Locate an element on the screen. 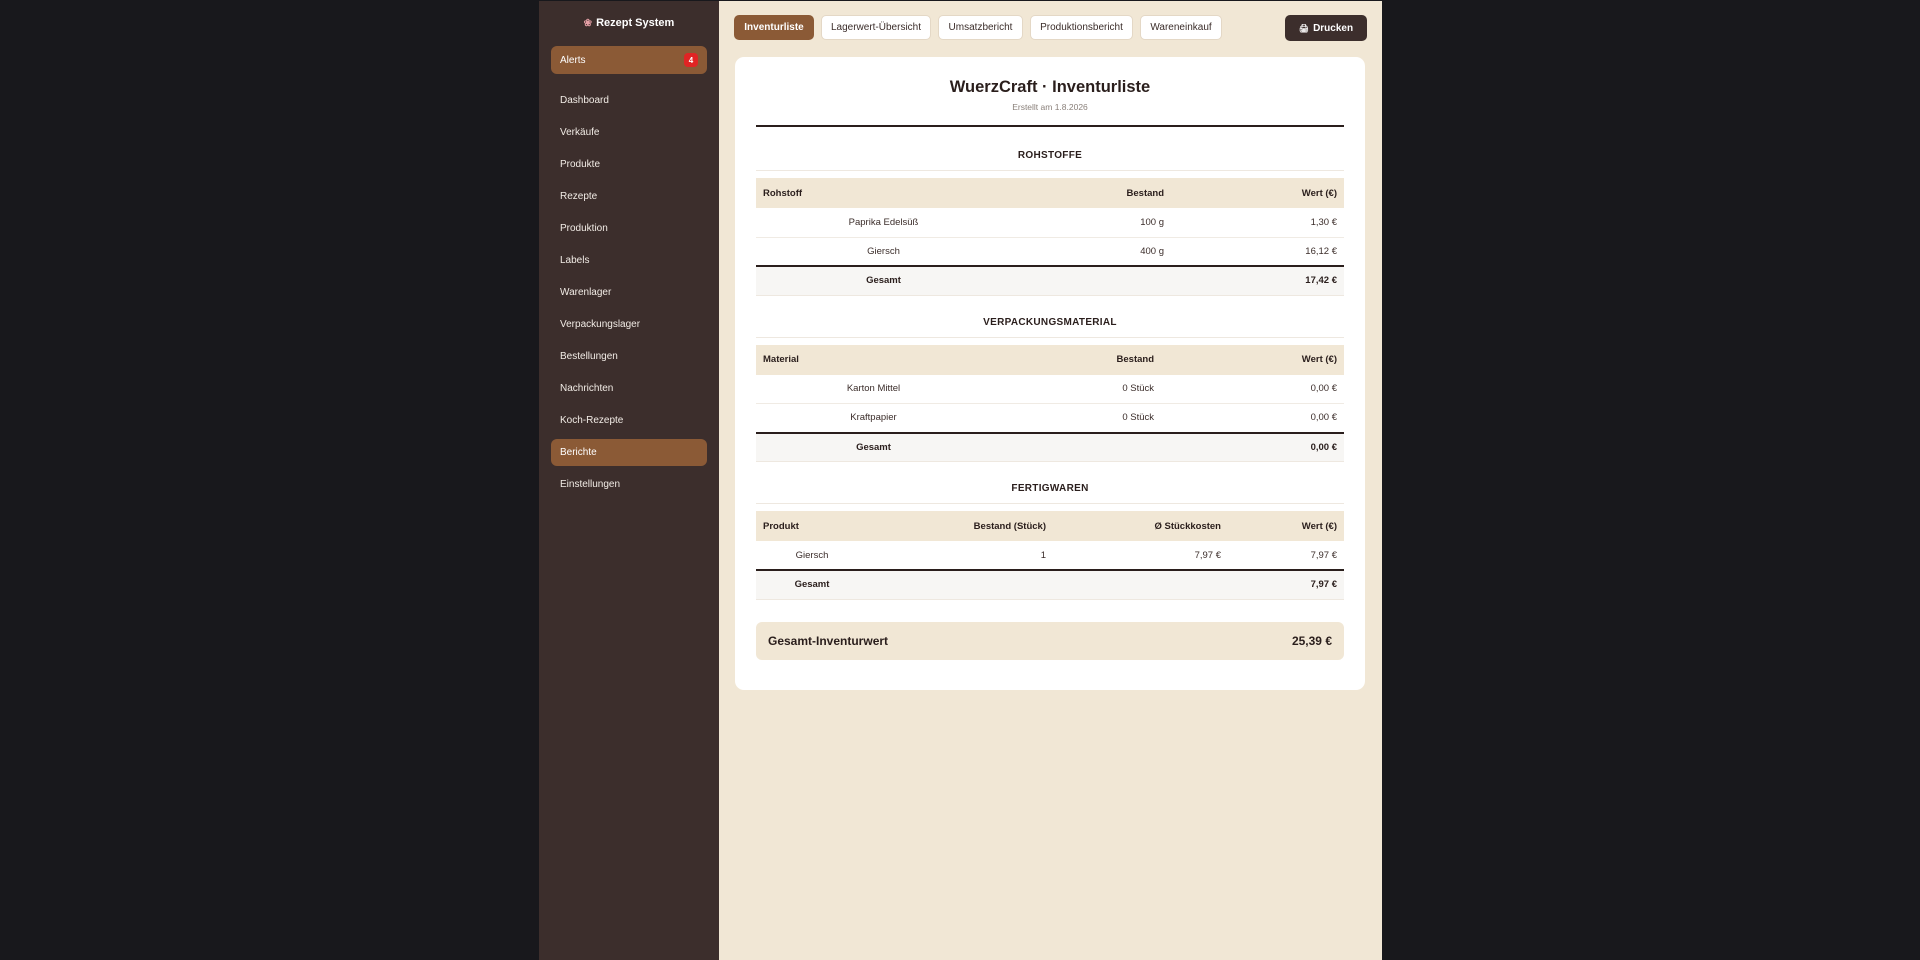 This screenshot has height=960, width=1920. alerts-count-badge: 4 is located at coordinates (691, 60).